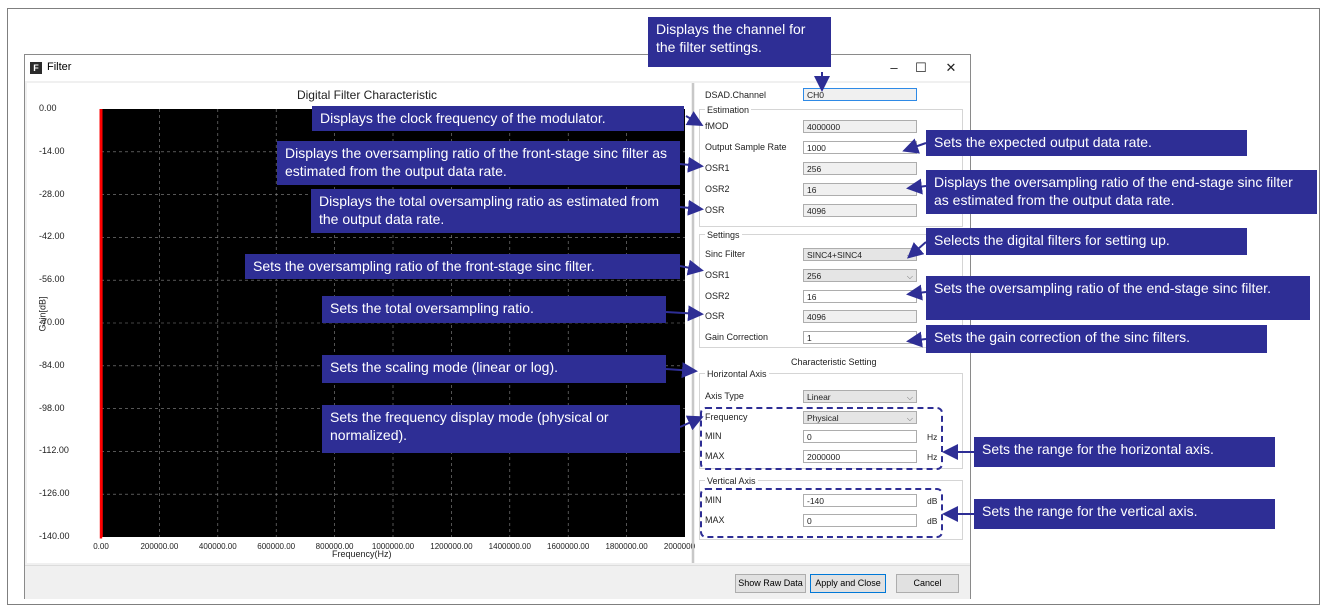 The height and width of the screenshot is (613, 1328). I want to click on channel-label: DSAD.Channel, so click(736, 95).